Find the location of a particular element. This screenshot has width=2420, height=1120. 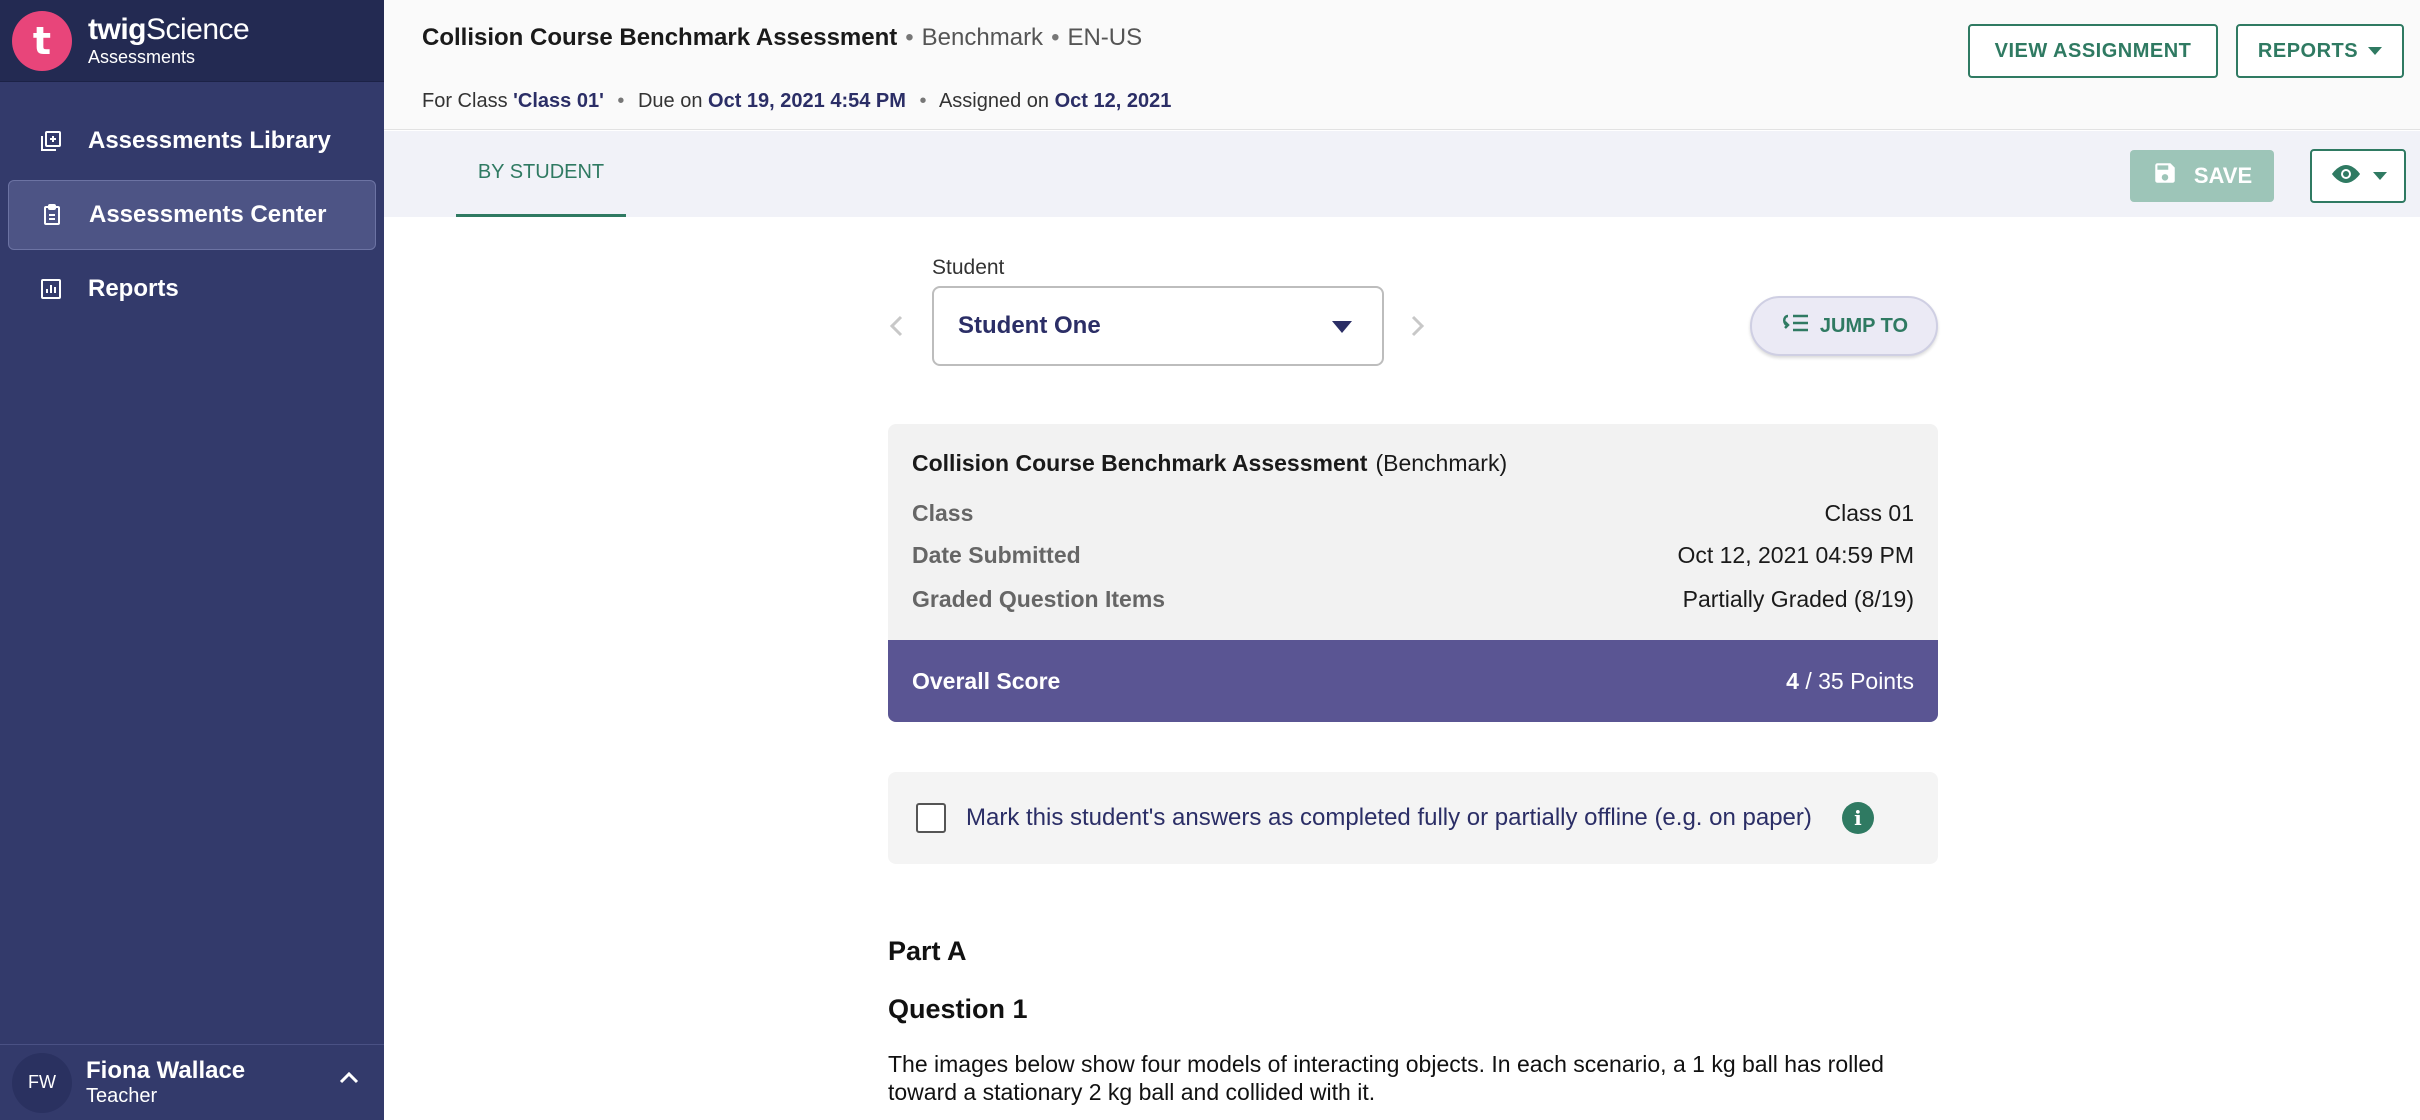

sidebar-item-assessments-library: Assessments Library is located at coordinates (192, 141).